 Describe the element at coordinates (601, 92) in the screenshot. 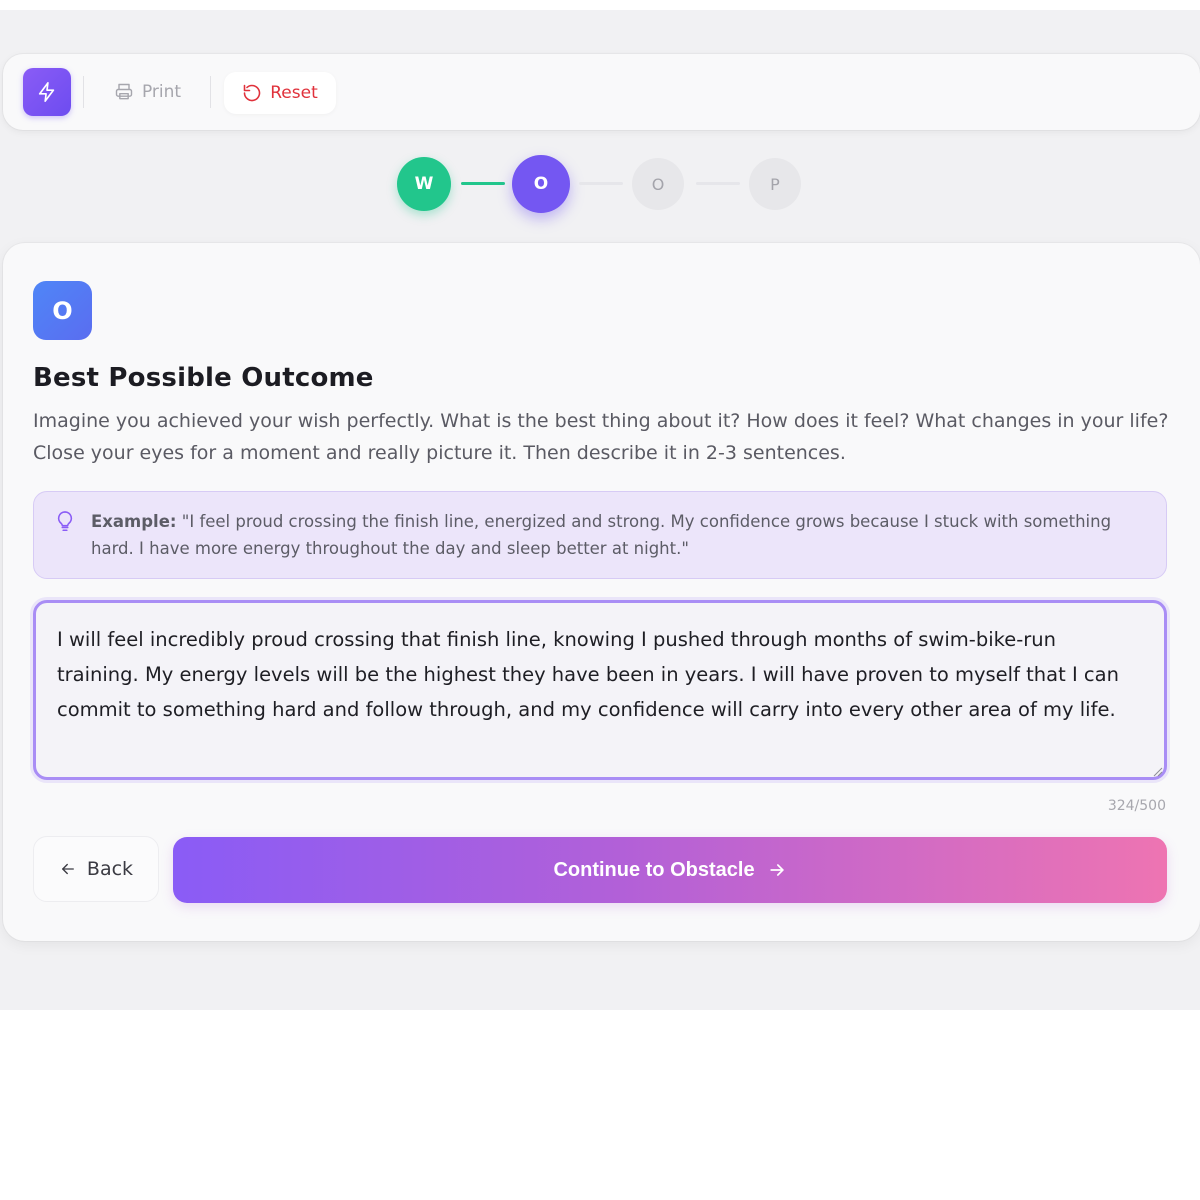

I see `toolbar: Print Reset` at that location.